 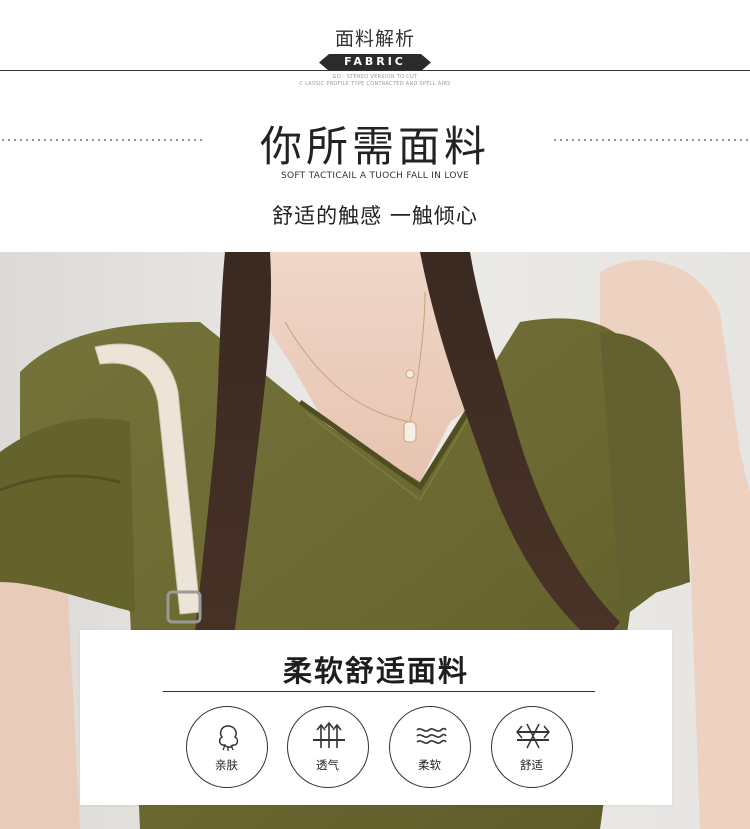 What do you see at coordinates (226, 765) in the screenshot?
I see `feature-label: 亲肤` at bounding box center [226, 765].